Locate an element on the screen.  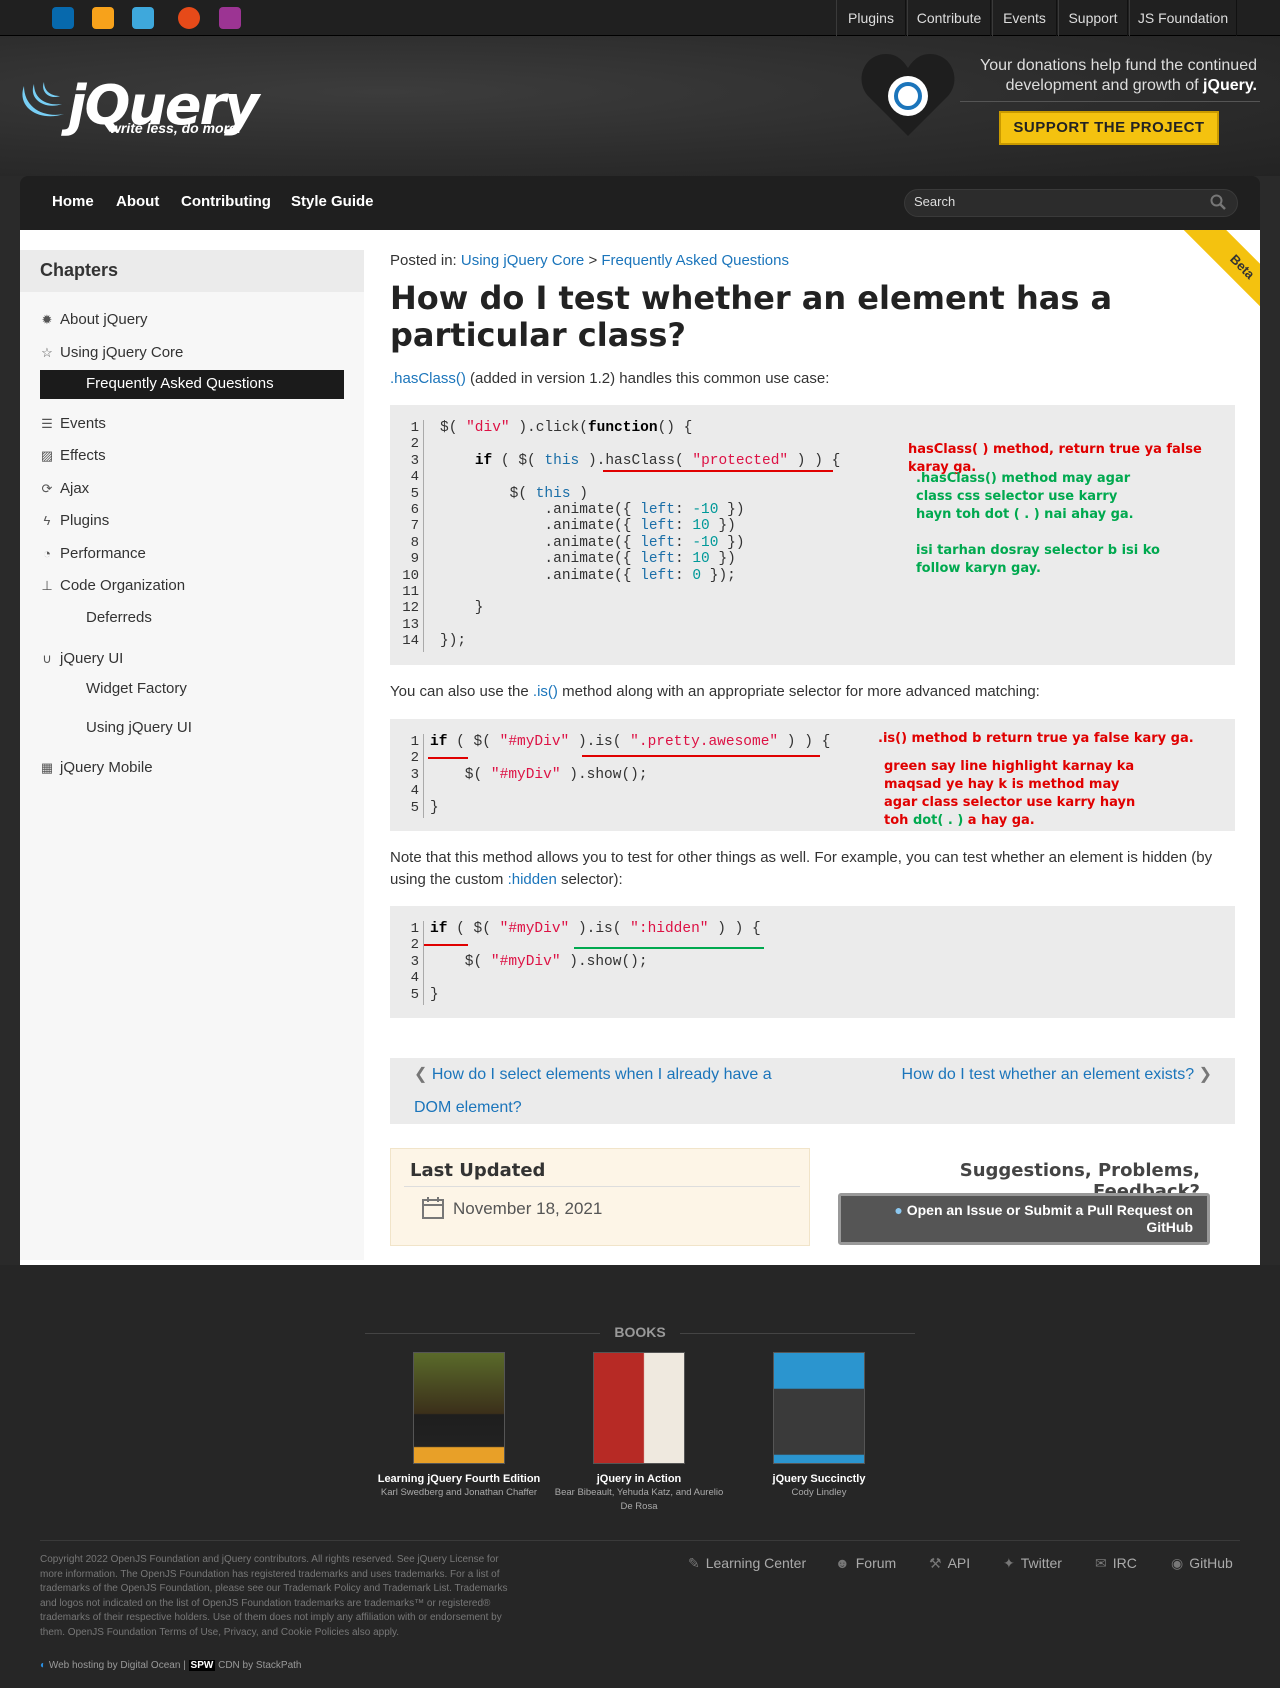
sidebar-item-effects: ▨ Effects is located at coordinates (73, 455).